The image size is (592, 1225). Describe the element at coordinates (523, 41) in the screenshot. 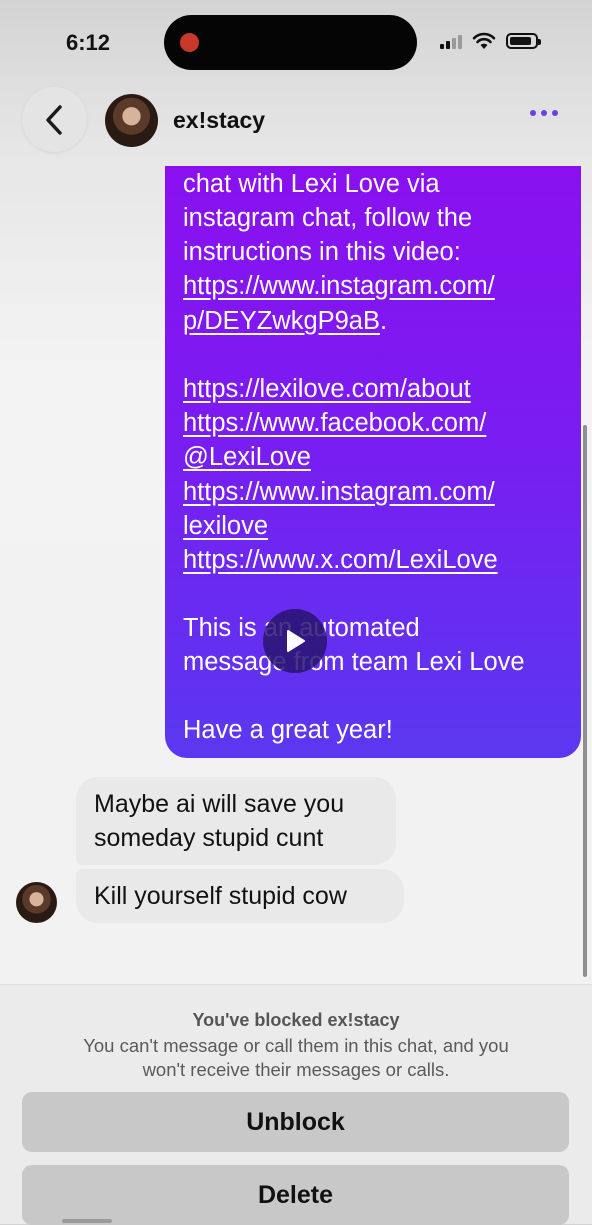

I see `battery-icon` at that location.